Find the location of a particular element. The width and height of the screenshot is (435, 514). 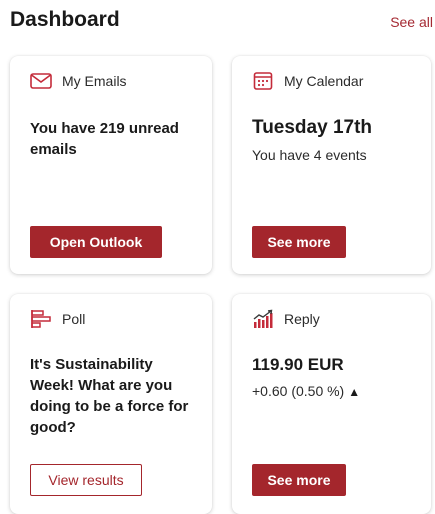

poll-card-header: Poll is located at coordinates (57, 319).